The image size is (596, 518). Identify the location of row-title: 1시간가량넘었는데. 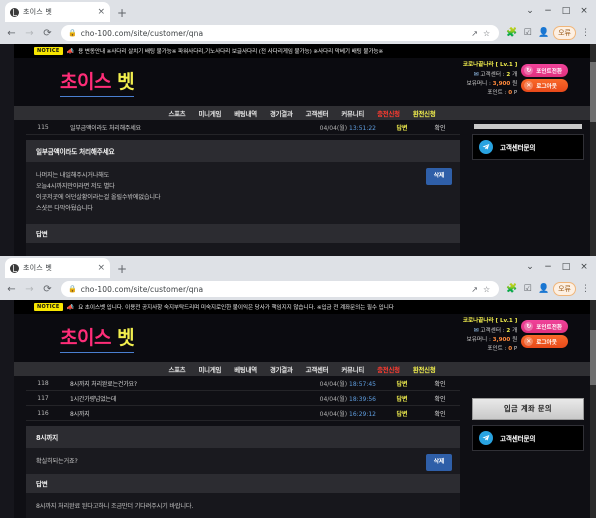
(175, 398).